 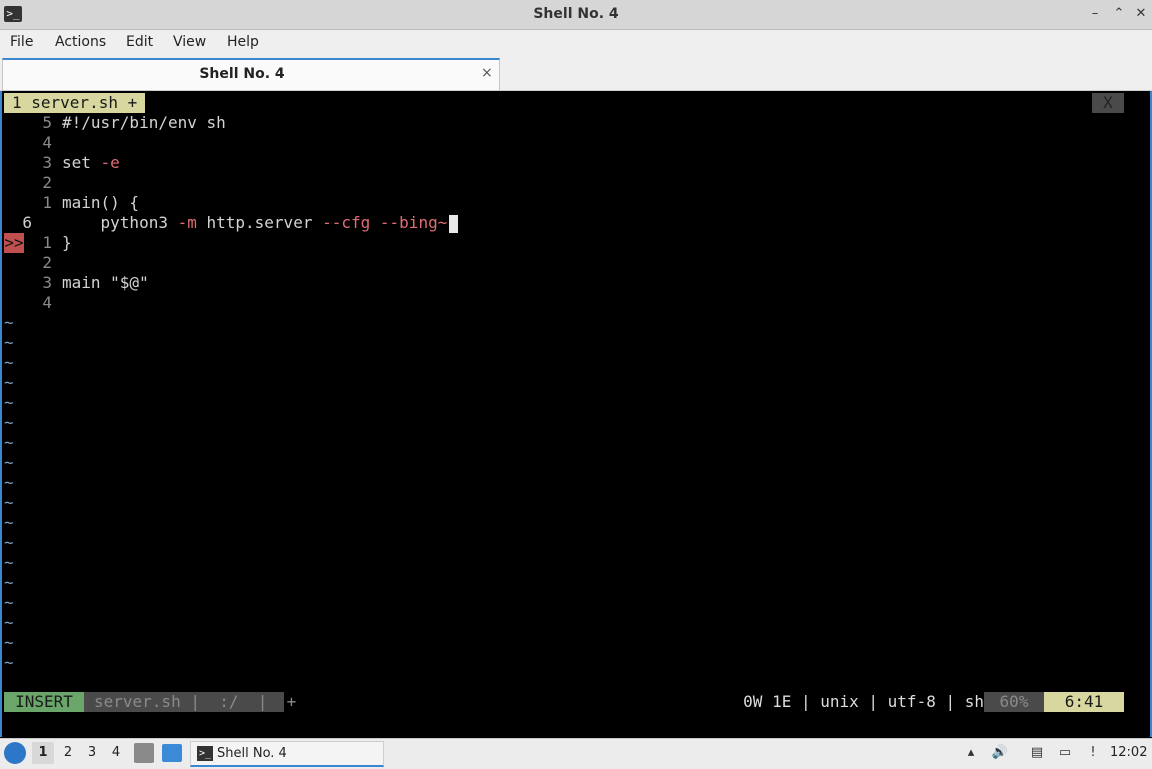 What do you see at coordinates (576, 73) in the screenshot?
I see `tab-bar: Shell No. 4 ×` at bounding box center [576, 73].